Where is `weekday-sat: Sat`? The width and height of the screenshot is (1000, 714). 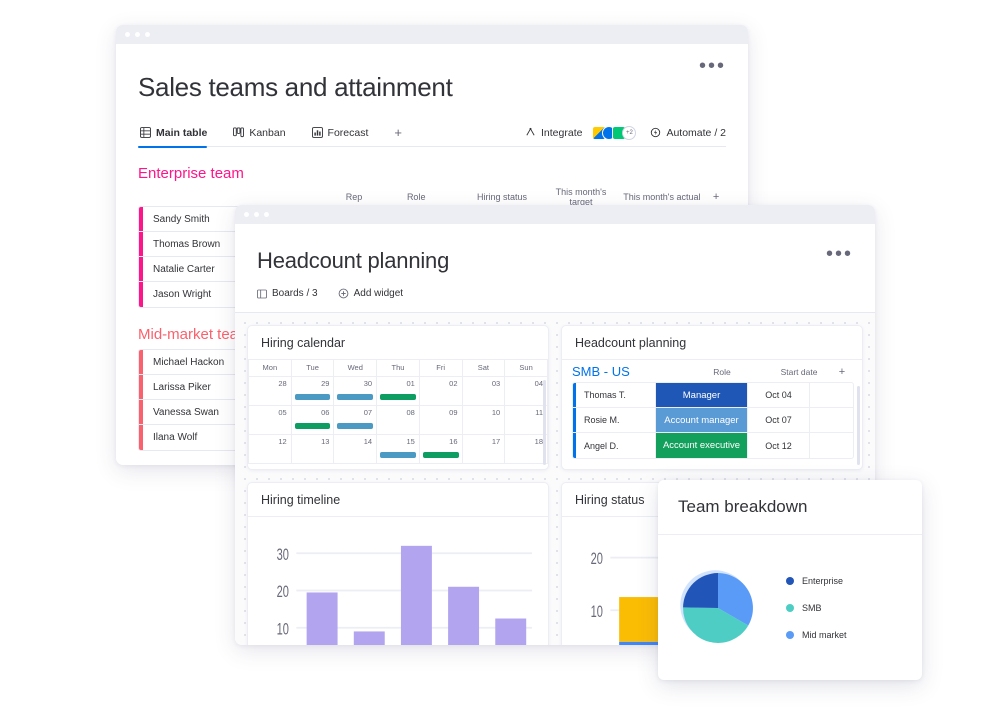 weekday-sat: Sat is located at coordinates (483, 368).